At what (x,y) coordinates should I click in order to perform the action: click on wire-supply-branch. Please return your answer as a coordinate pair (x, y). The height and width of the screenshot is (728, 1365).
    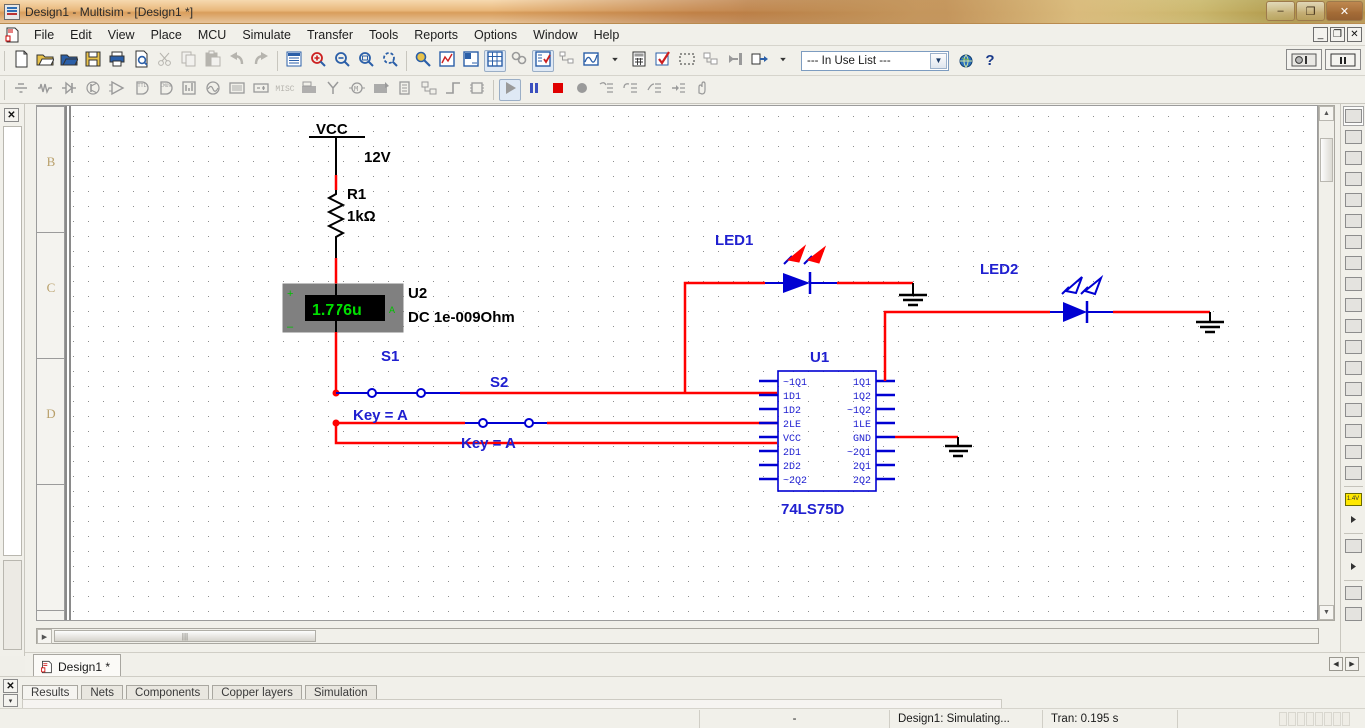
    Looking at the image, I should click on (555, 434).